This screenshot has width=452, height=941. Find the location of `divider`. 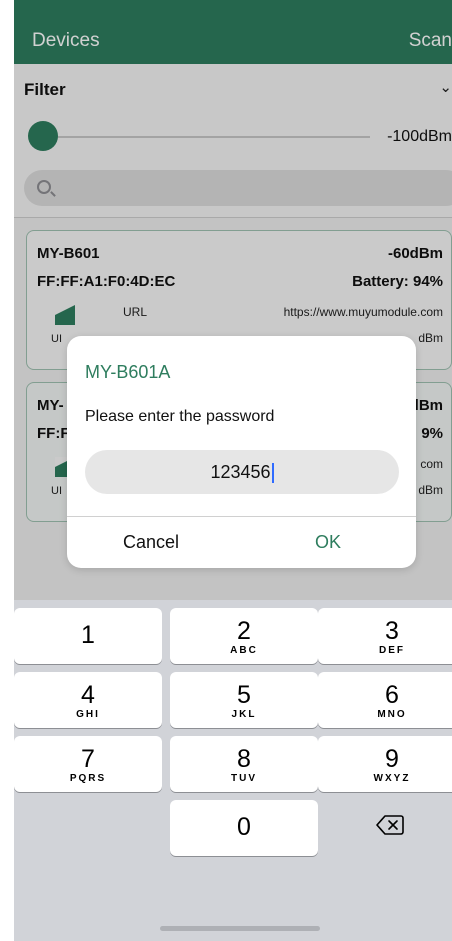

divider is located at coordinates (241, 516).